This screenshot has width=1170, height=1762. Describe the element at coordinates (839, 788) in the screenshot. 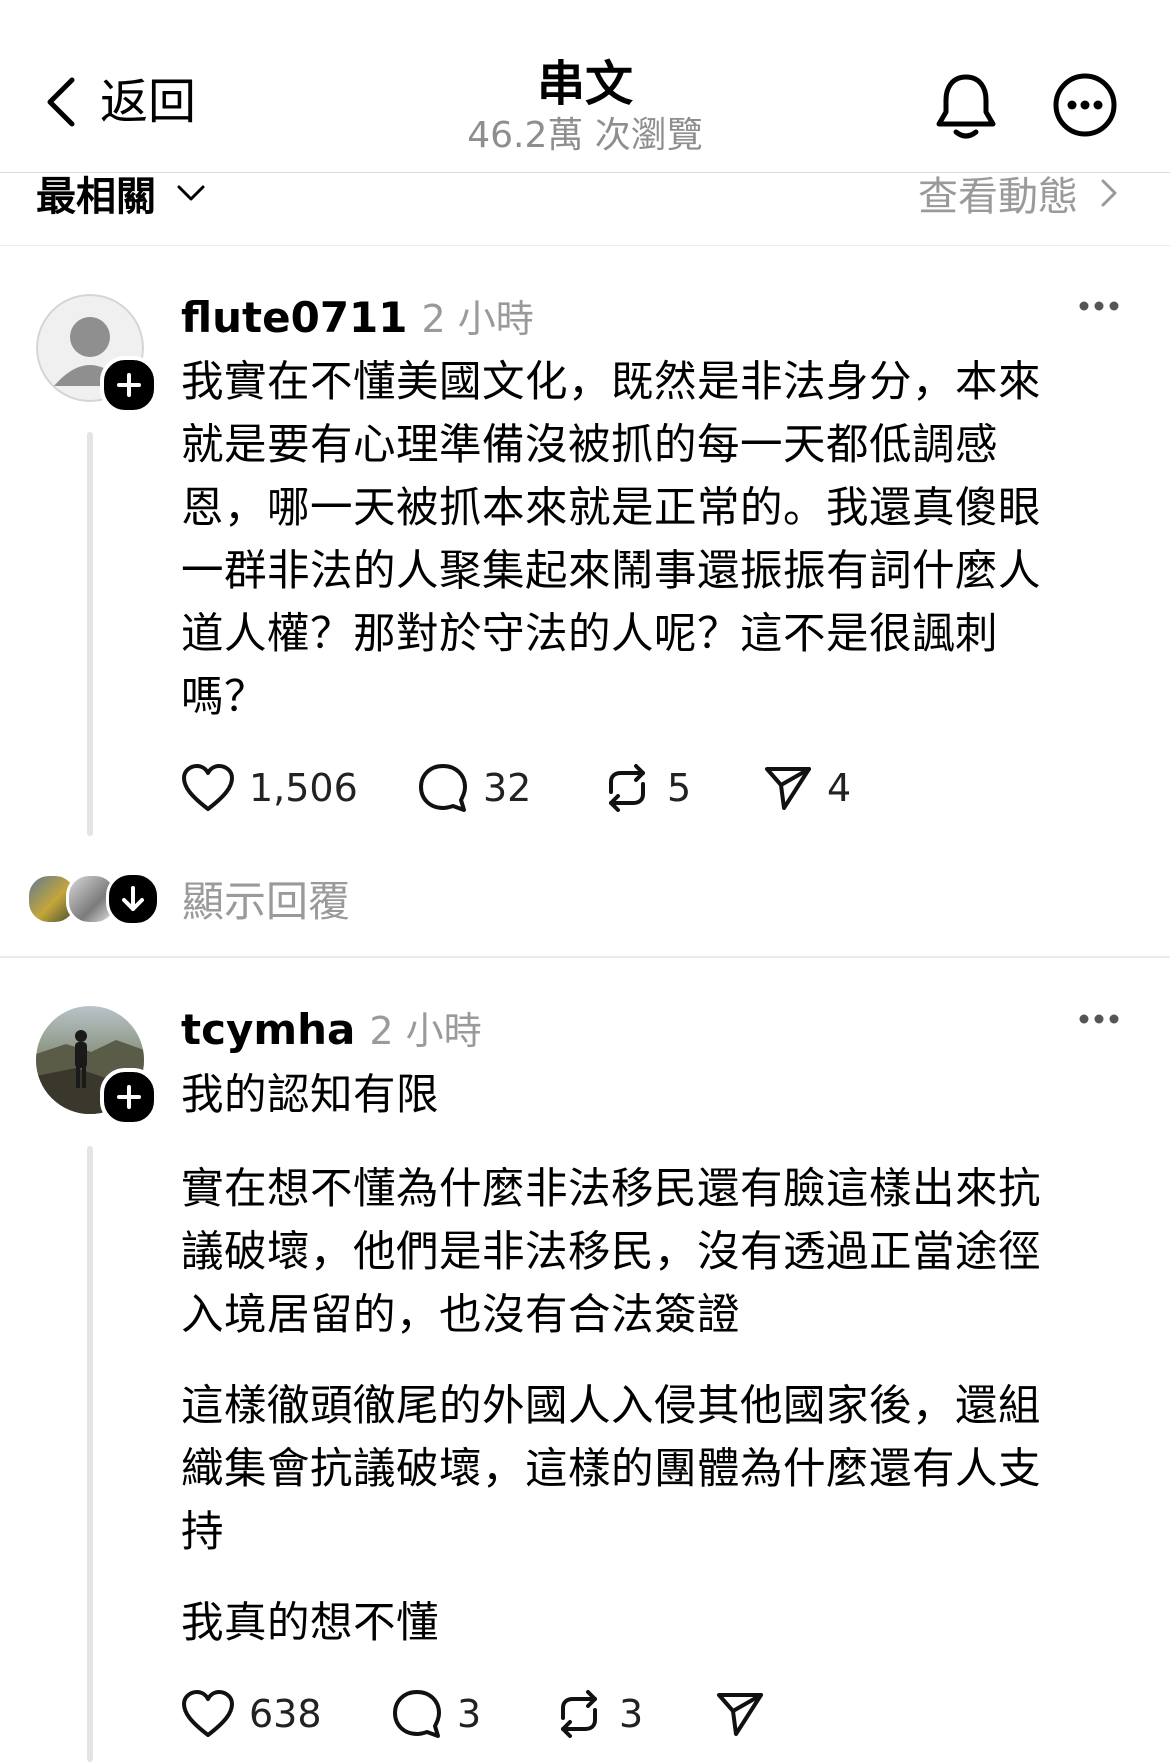

I see `share-count: 4` at that location.